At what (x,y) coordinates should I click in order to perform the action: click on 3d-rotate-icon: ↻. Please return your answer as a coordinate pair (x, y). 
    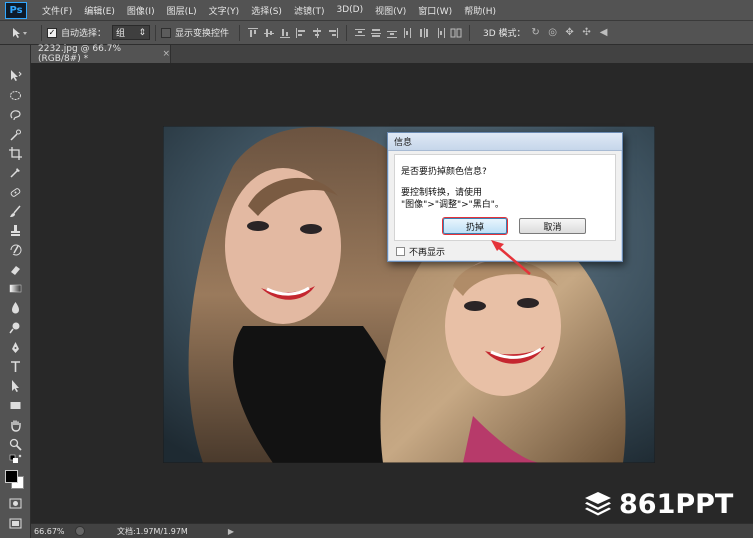
    Looking at the image, I should click on (536, 33).